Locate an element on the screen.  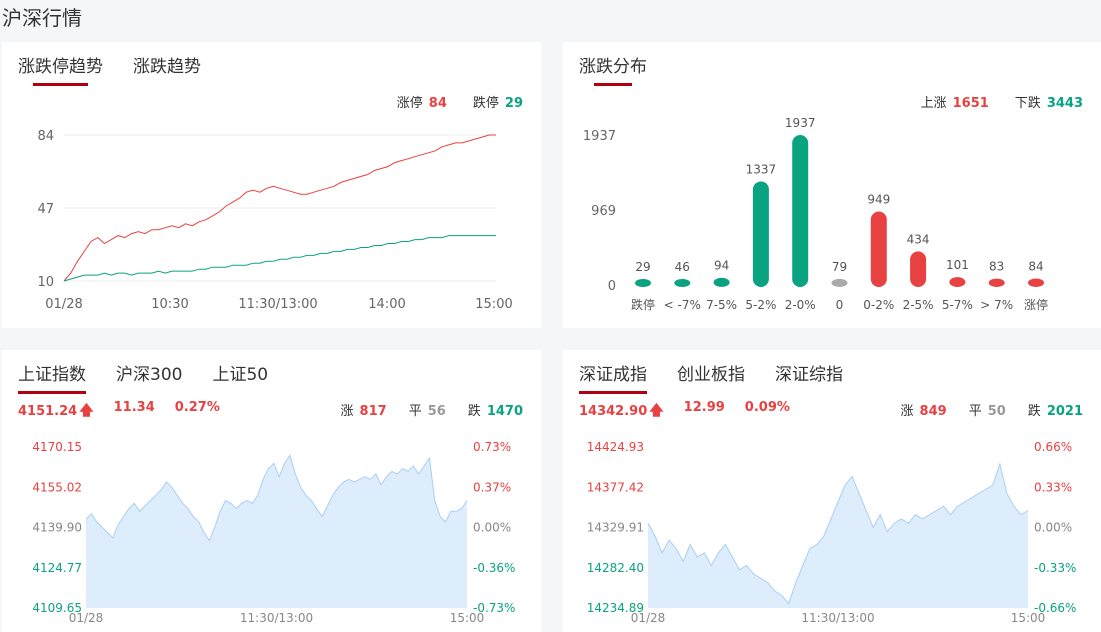
bar-value-label: 101 is located at coordinates (957, 265).